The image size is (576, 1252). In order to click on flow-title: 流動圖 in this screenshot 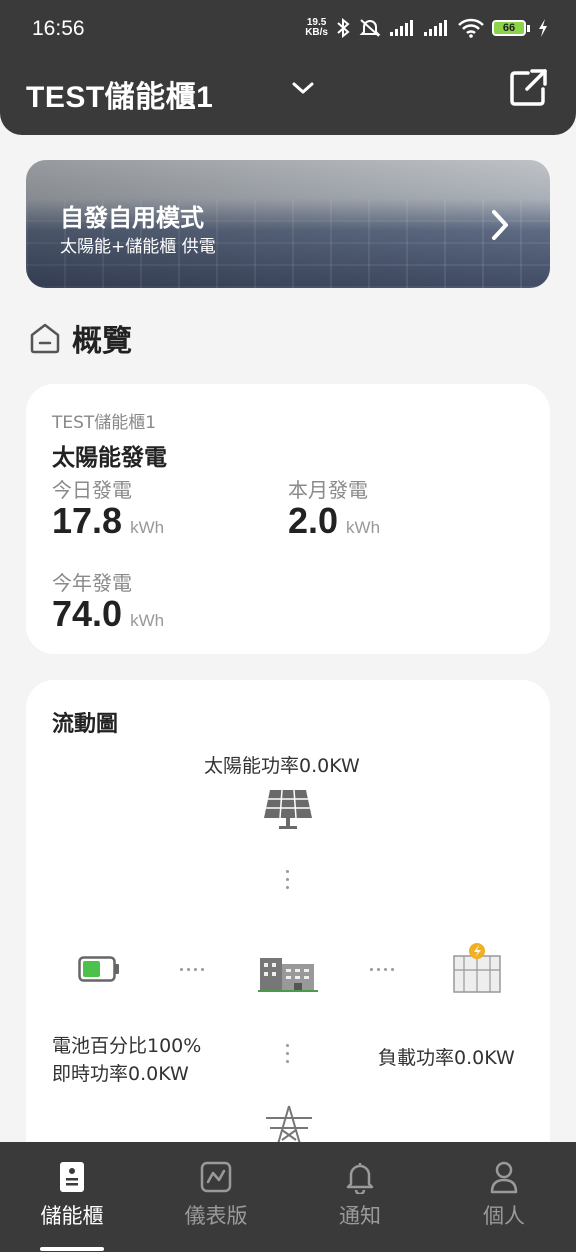, I will do `click(85, 724)`.